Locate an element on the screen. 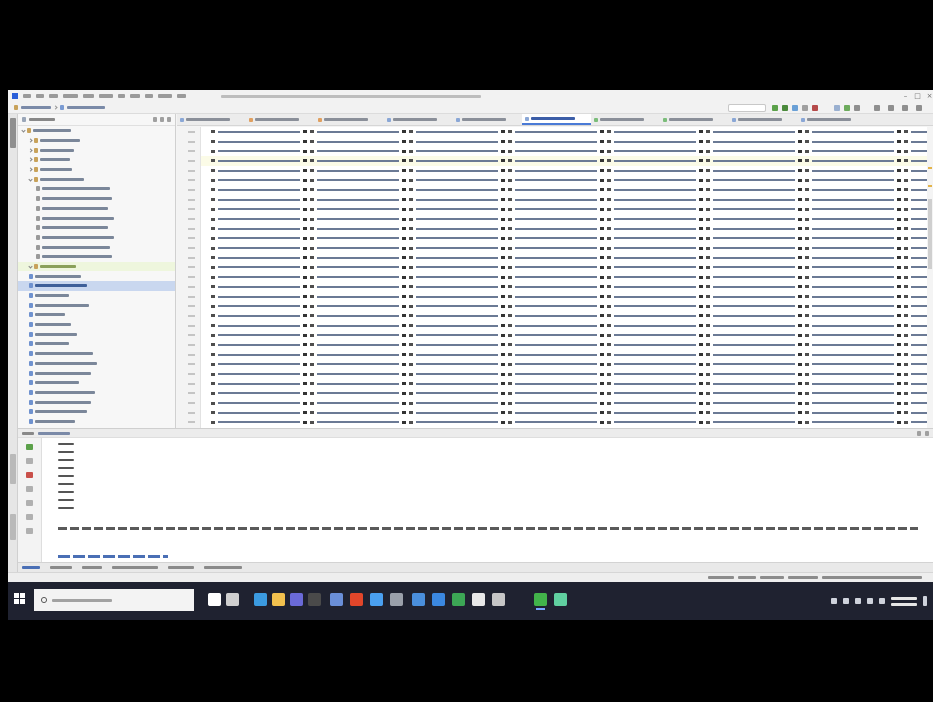 This screenshot has width=933, height=702. status-line-separator is located at coordinates (747, 577).